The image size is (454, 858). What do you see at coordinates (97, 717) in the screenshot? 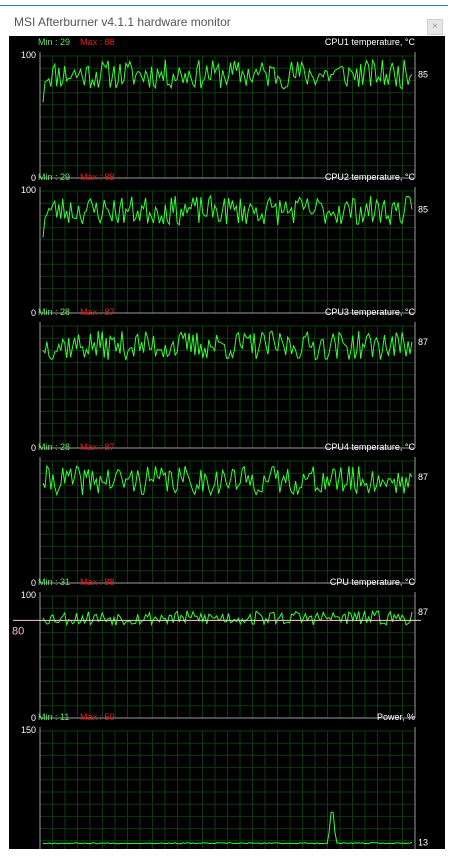
I see `max-label: Max : 50` at bounding box center [97, 717].